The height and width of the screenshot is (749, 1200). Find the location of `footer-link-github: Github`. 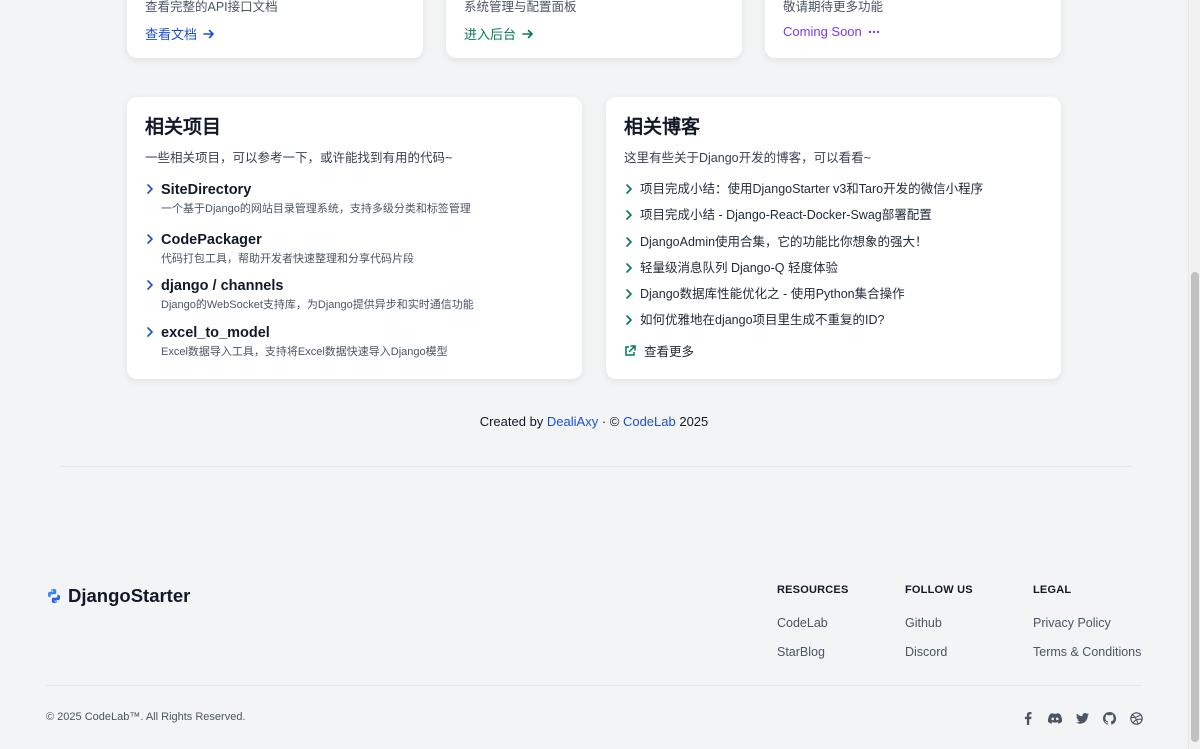

footer-link-github: Github is located at coordinates (923, 623).